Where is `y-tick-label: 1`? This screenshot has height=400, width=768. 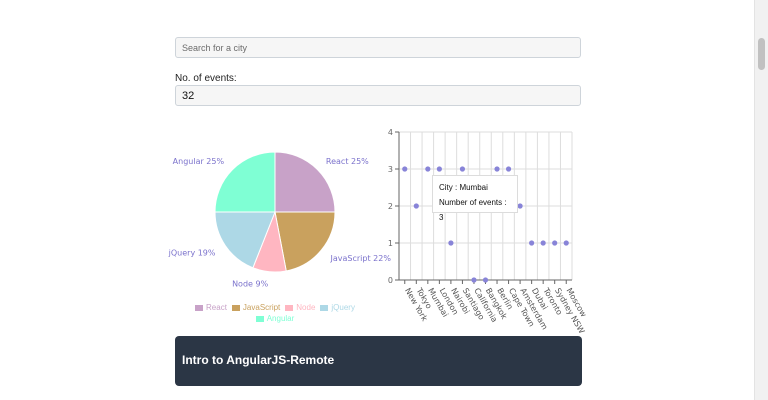
y-tick-label: 1 is located at coordinates (390, 243).